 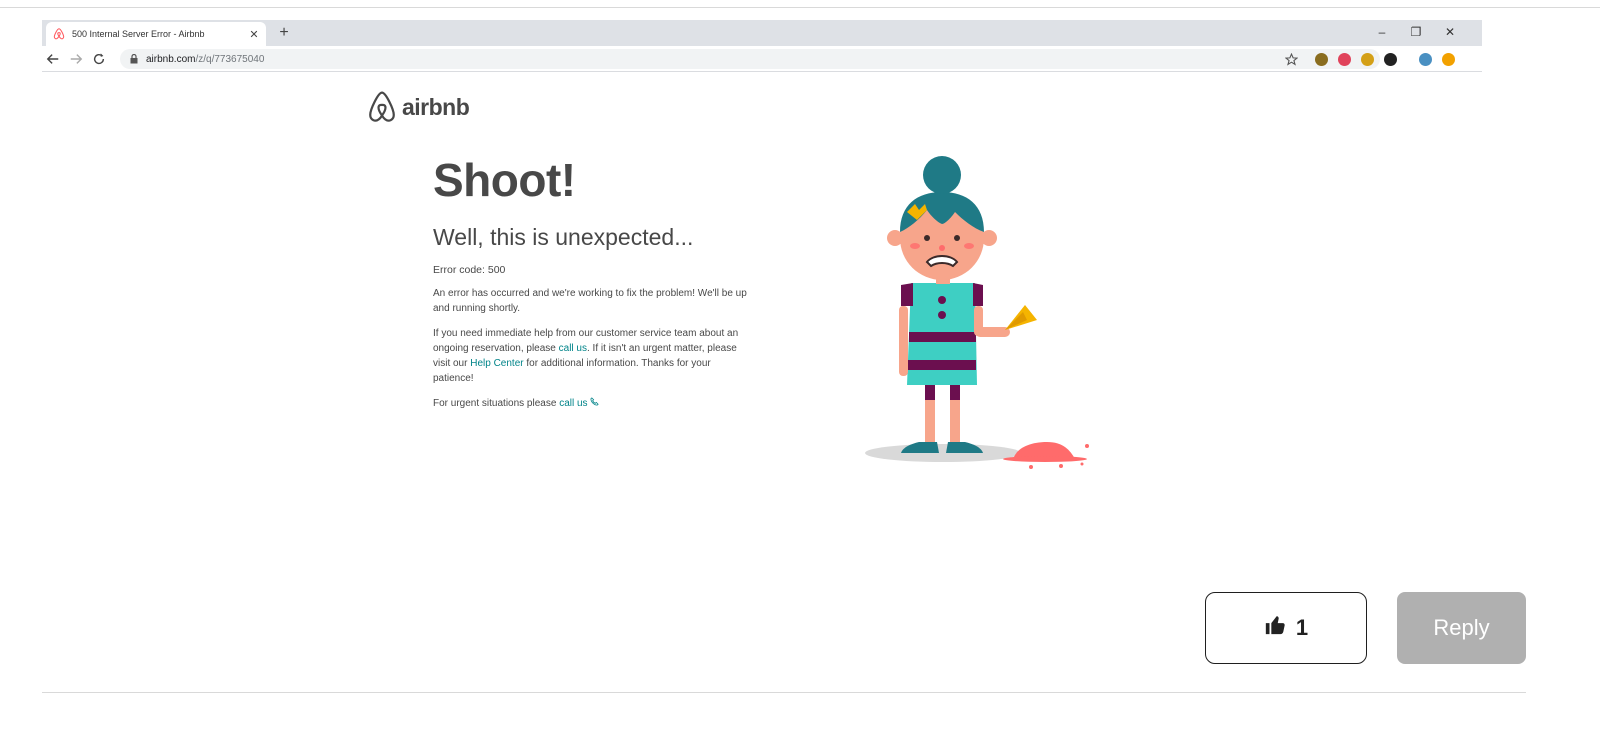 What do you see at coordinates (496, 403) in the screenshot?
I see `urgent-text: For urgent situations please` at bounding box center [496, 403].